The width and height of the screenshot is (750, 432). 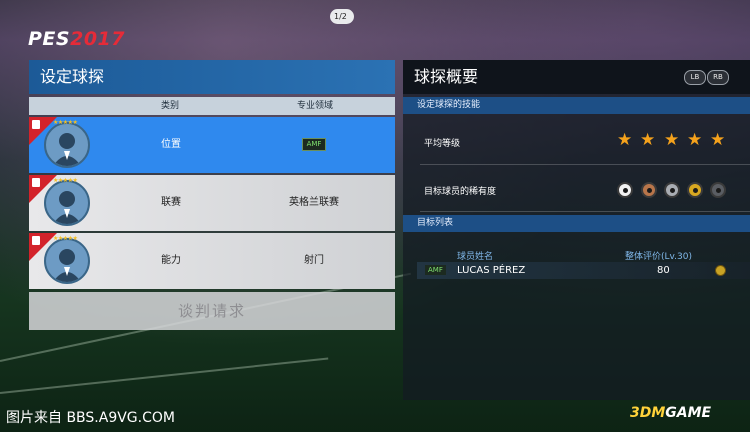 I want to click on lb-button: LB, so click(x=695, y=77).